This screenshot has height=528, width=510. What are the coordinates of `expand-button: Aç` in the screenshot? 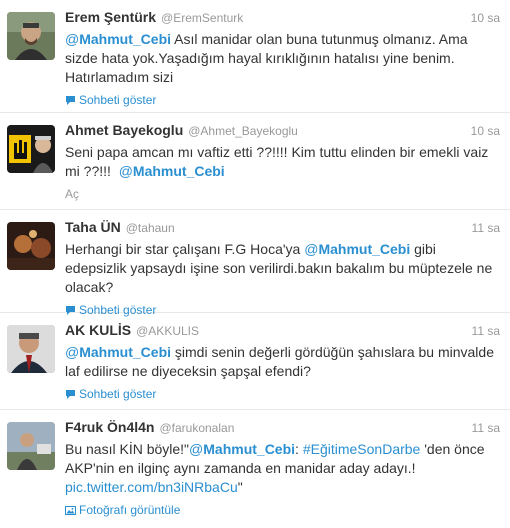 It's located at (282, 194).